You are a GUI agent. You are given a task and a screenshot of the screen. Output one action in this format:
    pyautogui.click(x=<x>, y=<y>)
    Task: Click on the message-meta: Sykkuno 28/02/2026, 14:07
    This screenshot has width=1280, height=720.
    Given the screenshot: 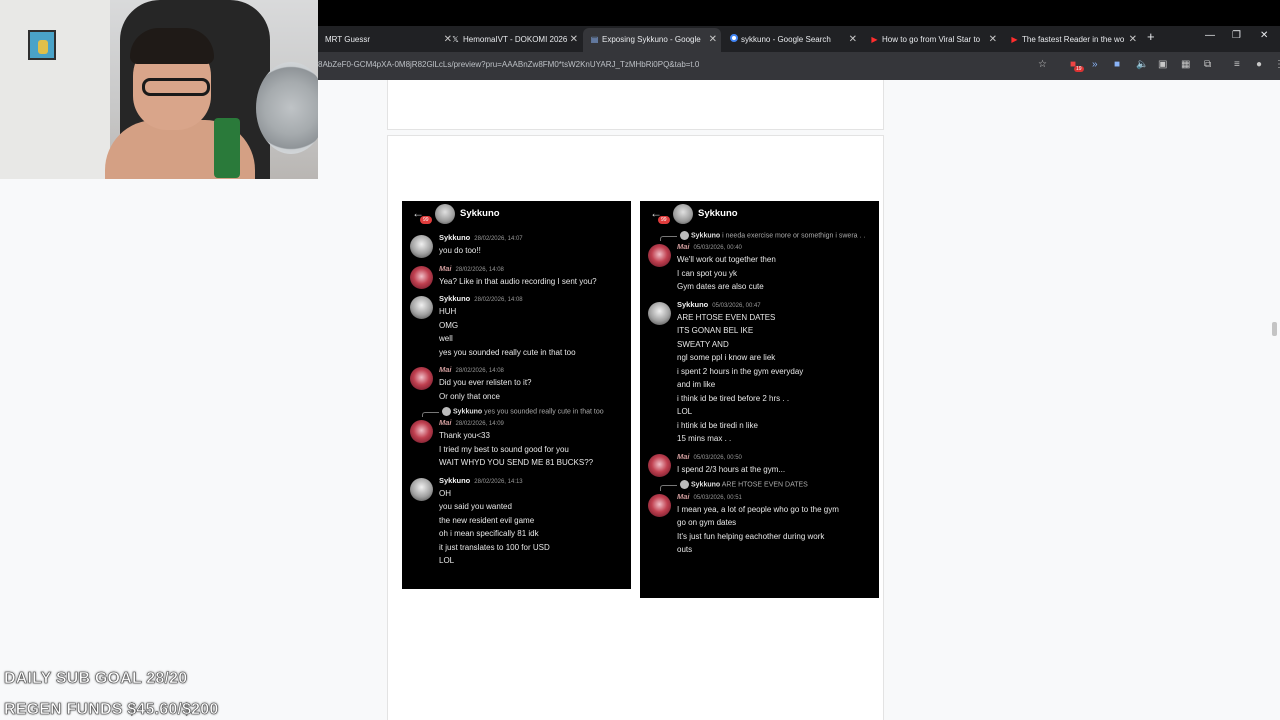 What is the action you would take?
    pyautogui.click(x=535, y=238)
    